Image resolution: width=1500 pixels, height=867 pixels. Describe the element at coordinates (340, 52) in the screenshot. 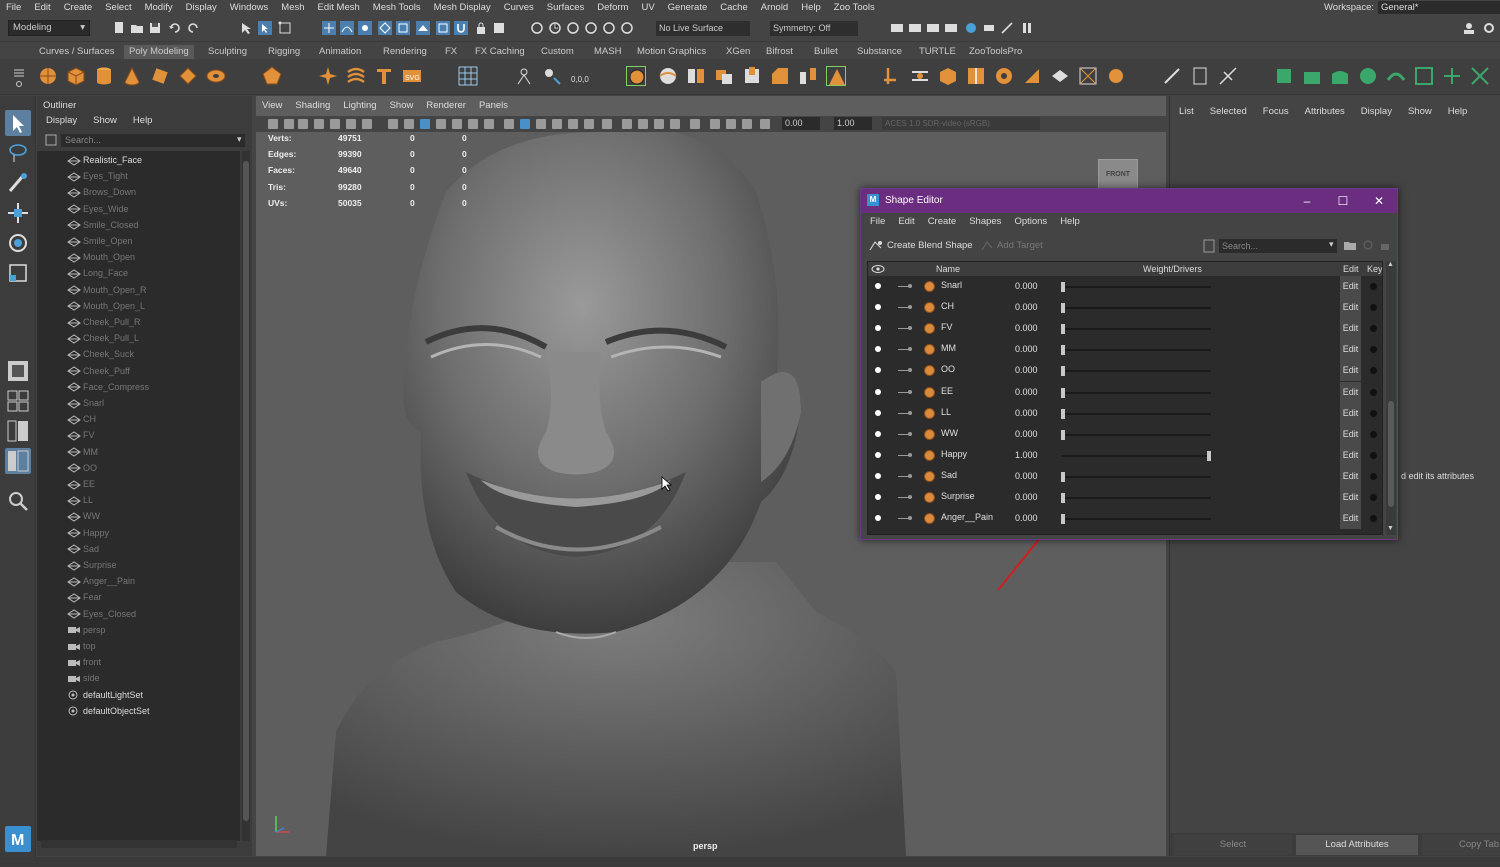

I see `shelf-tab-animation: Animation` at that location.